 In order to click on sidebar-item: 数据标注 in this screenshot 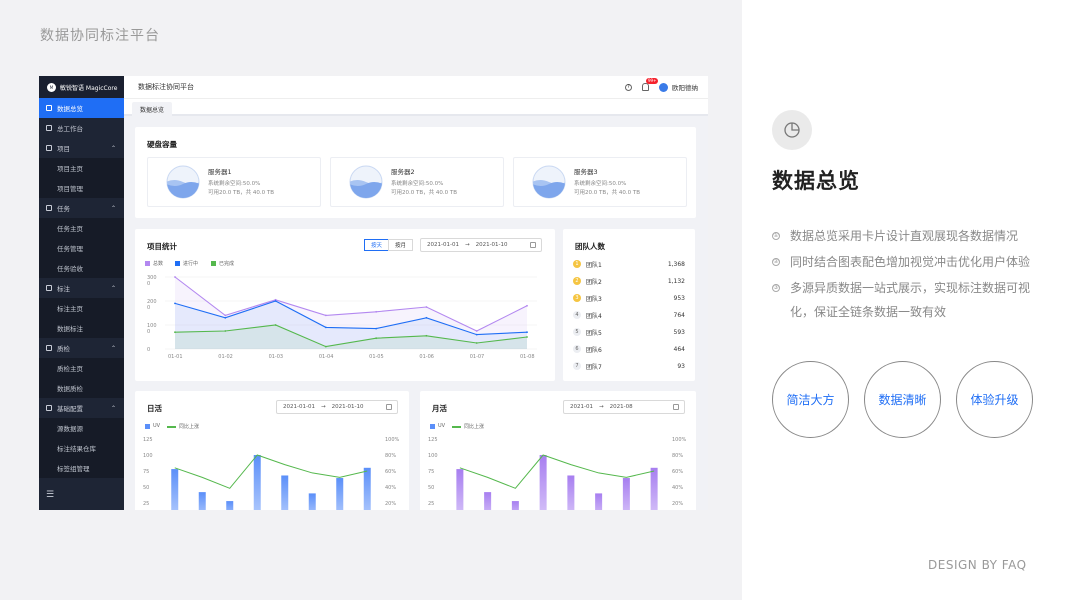, I will do `click(81, 328)`.